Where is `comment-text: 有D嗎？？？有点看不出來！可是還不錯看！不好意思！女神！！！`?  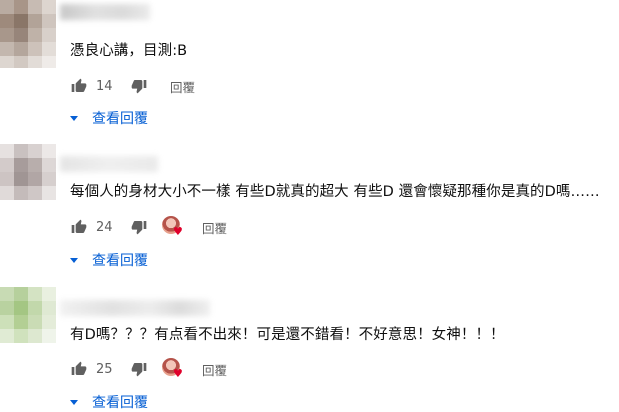
comment-text: 有D嗎？？？有点看不出來！可是還不錯看！不好意思！女神！！！ is located at coordinates (287, 335).